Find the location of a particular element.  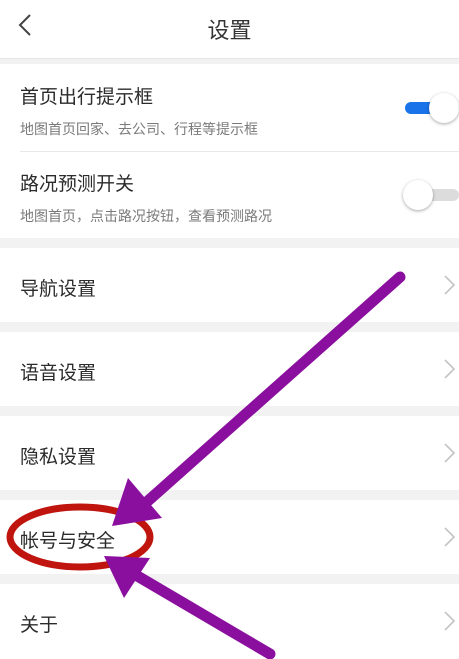

traffic-forecast-toggle is located at coordinates (431, 195).